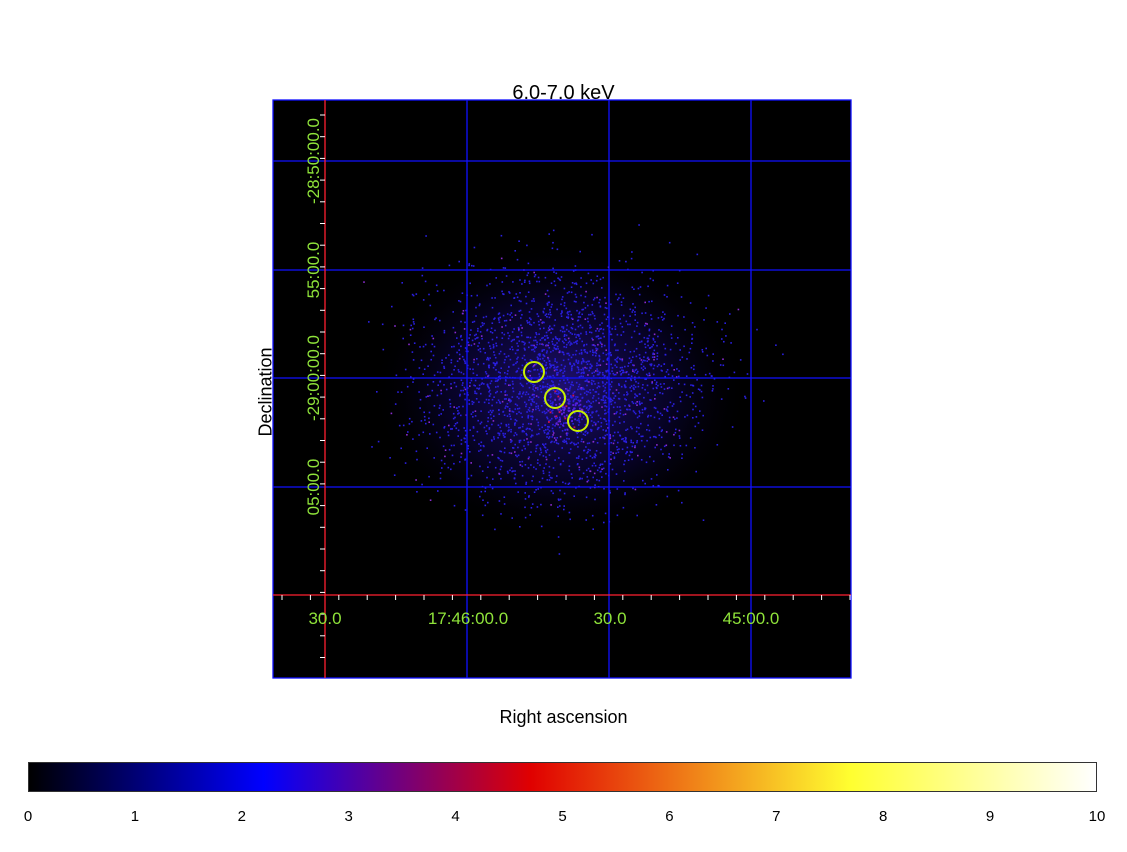 This screenshot has height=852, width=1127. What do you see at coordinates (313, 487) in the screenshot?
I see `dec-tick-label: 05:00.0` at bounding box center [313, 487].